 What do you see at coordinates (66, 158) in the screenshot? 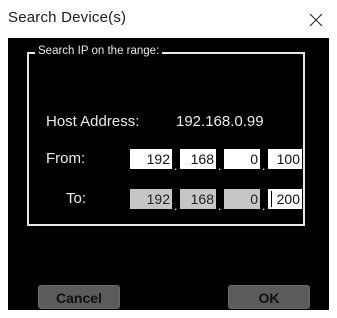
I see `from-label: From:` at bounding box center [66, 158].